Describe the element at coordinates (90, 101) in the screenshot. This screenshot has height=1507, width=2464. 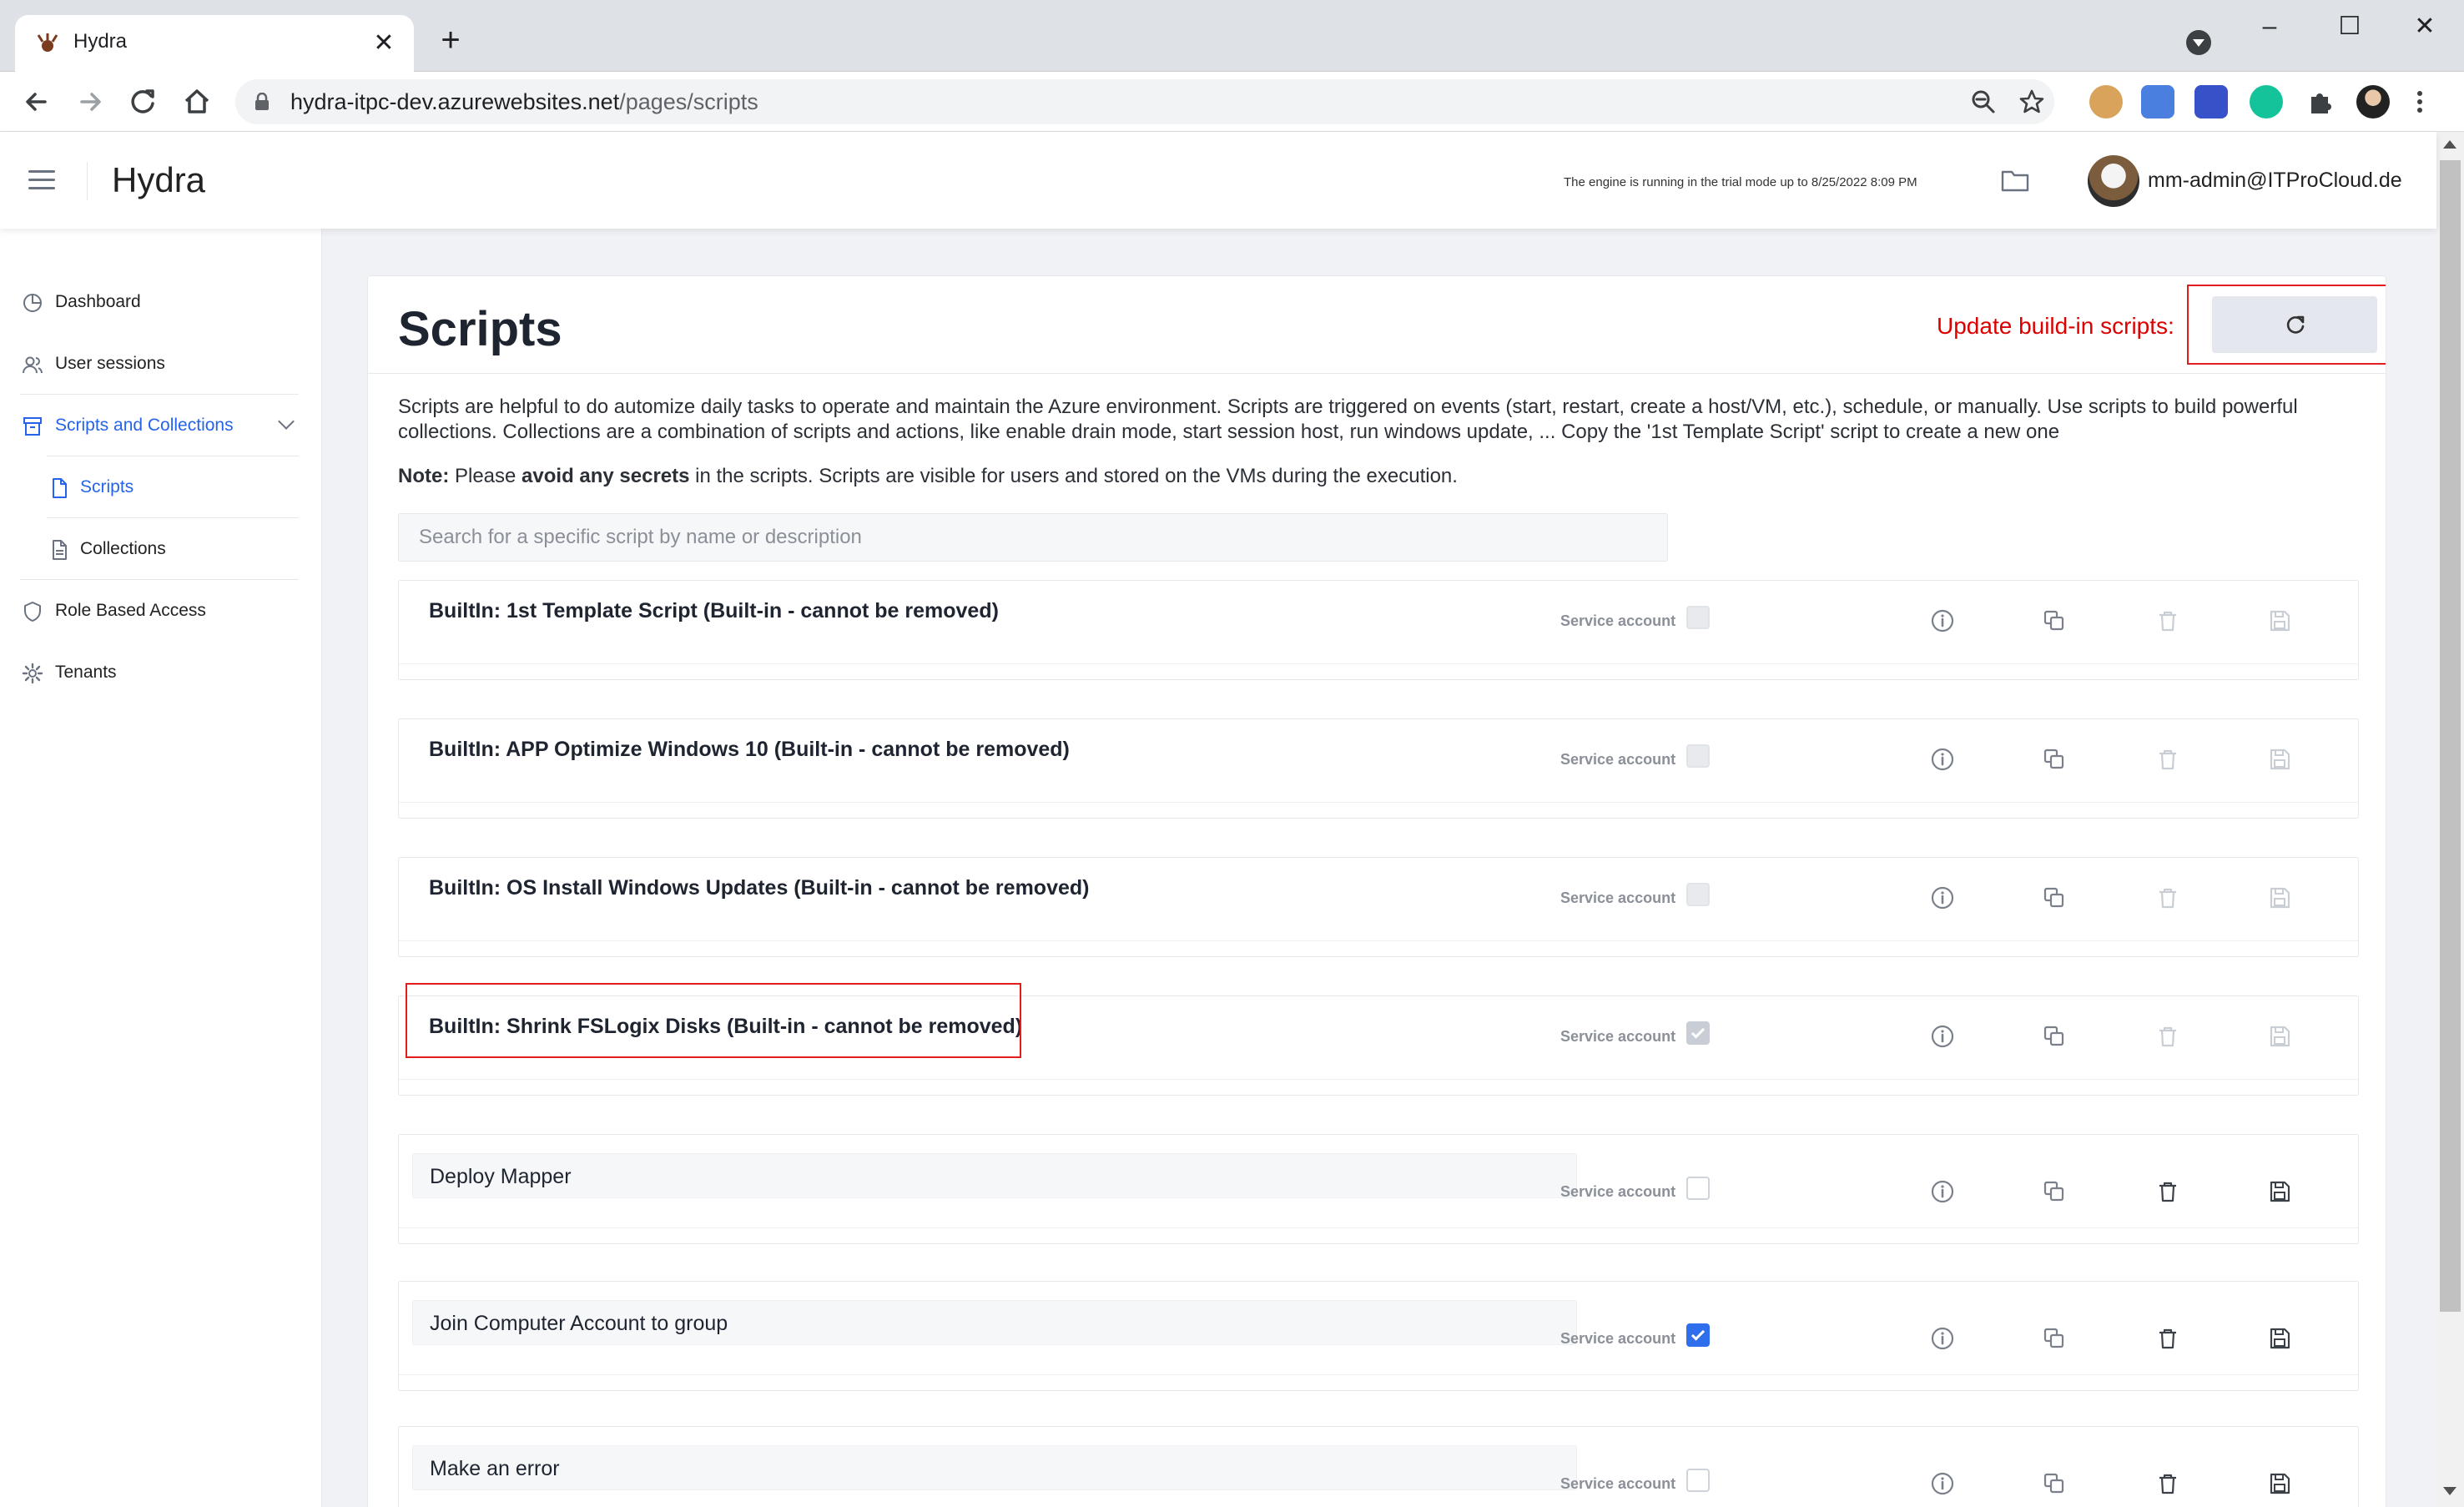
I see `forward-arrow-icon` at that location.